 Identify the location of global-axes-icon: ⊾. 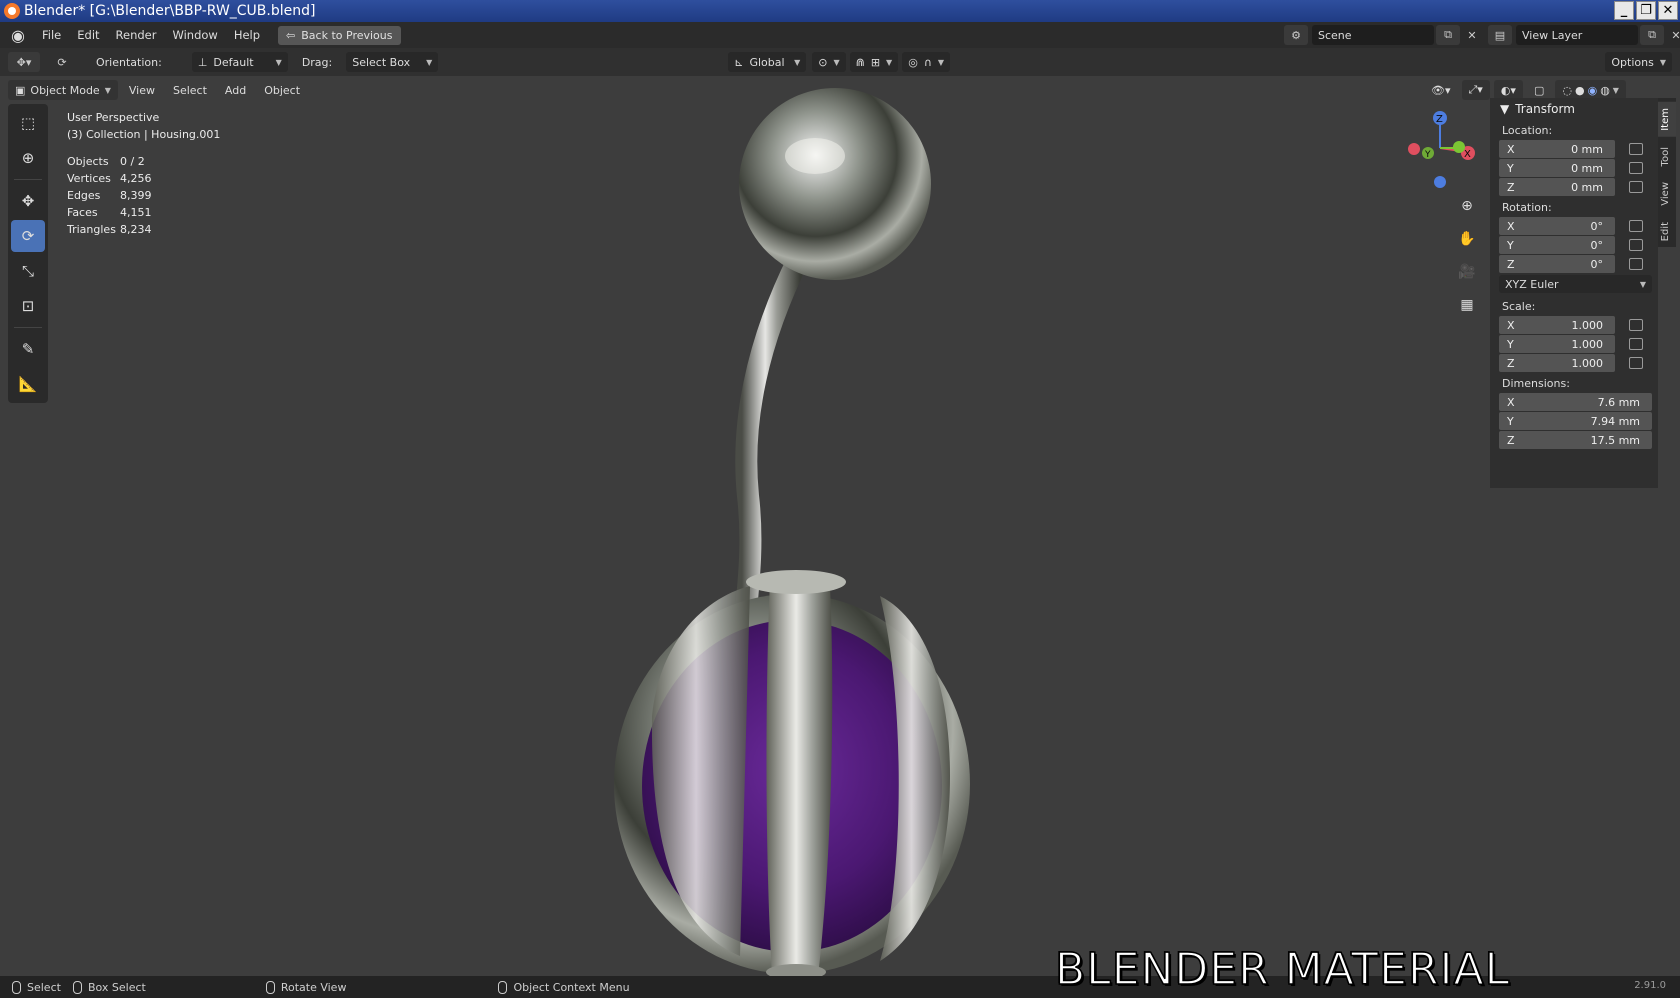
(739, 62).